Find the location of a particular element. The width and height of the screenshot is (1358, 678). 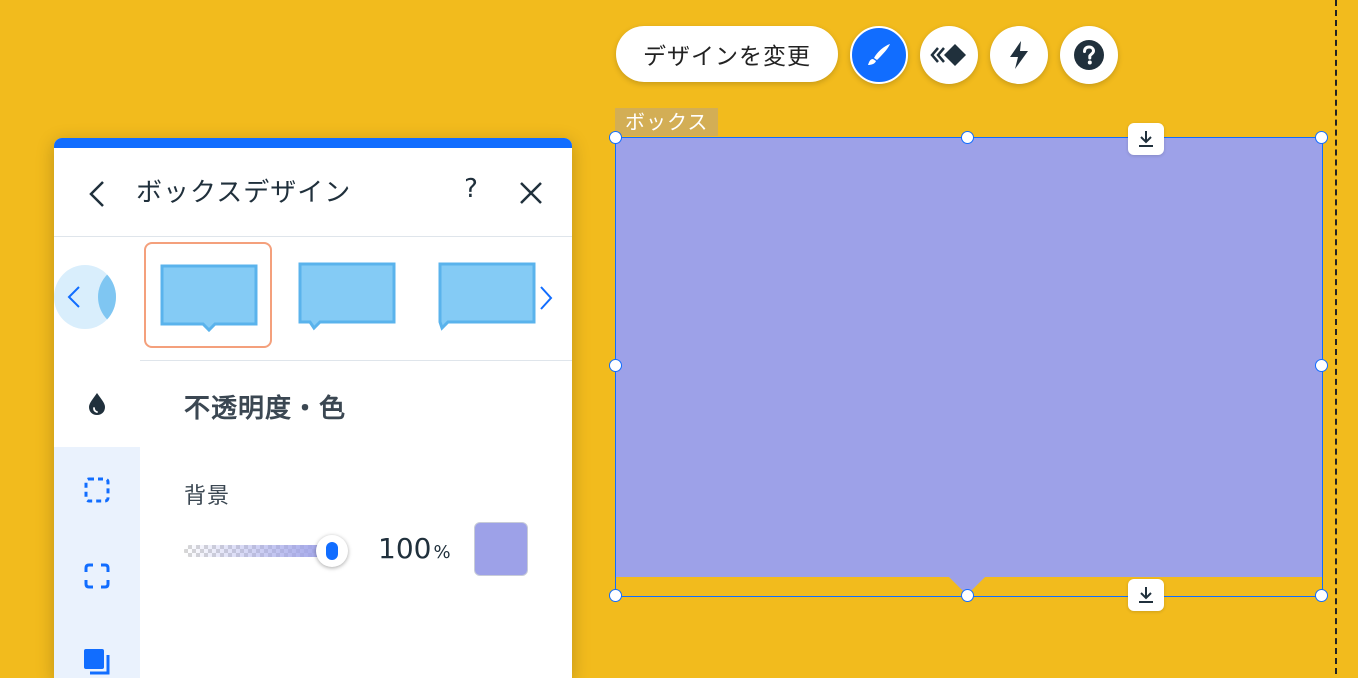

stretch-top-button is located at coordinates (1146, 139).